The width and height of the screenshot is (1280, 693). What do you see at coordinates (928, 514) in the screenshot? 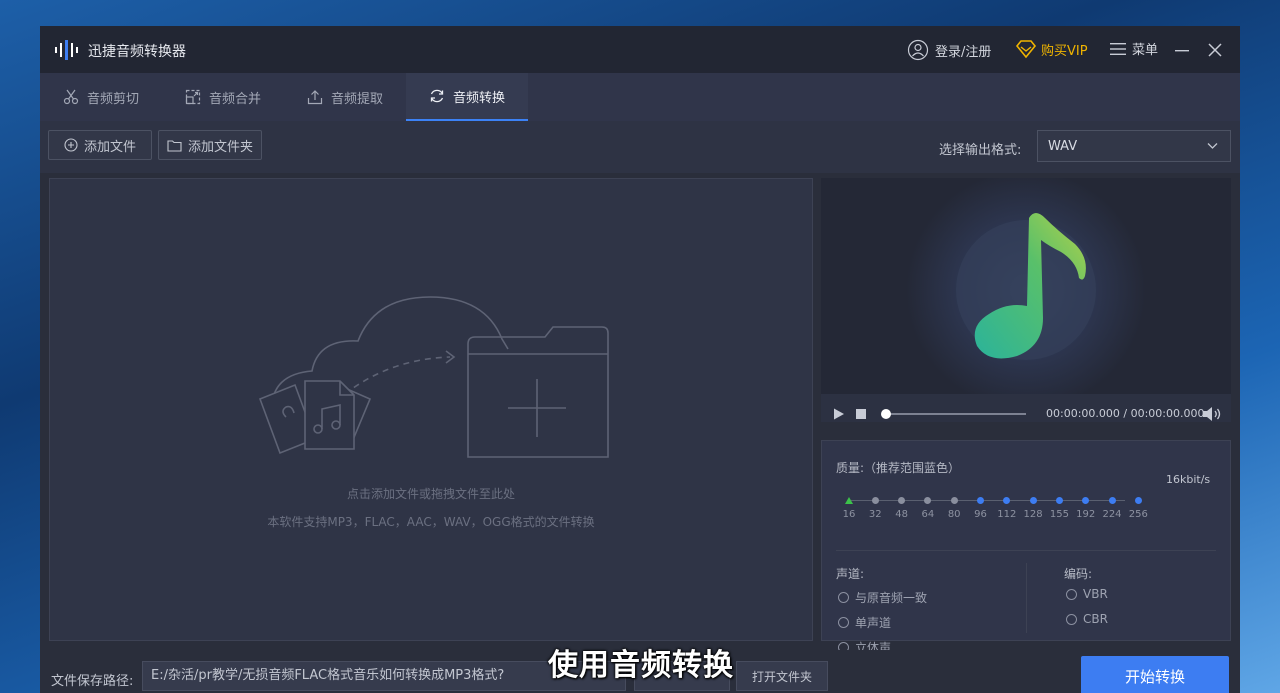
I see `quality-point-label: 64` at bounding box center [928, 514].